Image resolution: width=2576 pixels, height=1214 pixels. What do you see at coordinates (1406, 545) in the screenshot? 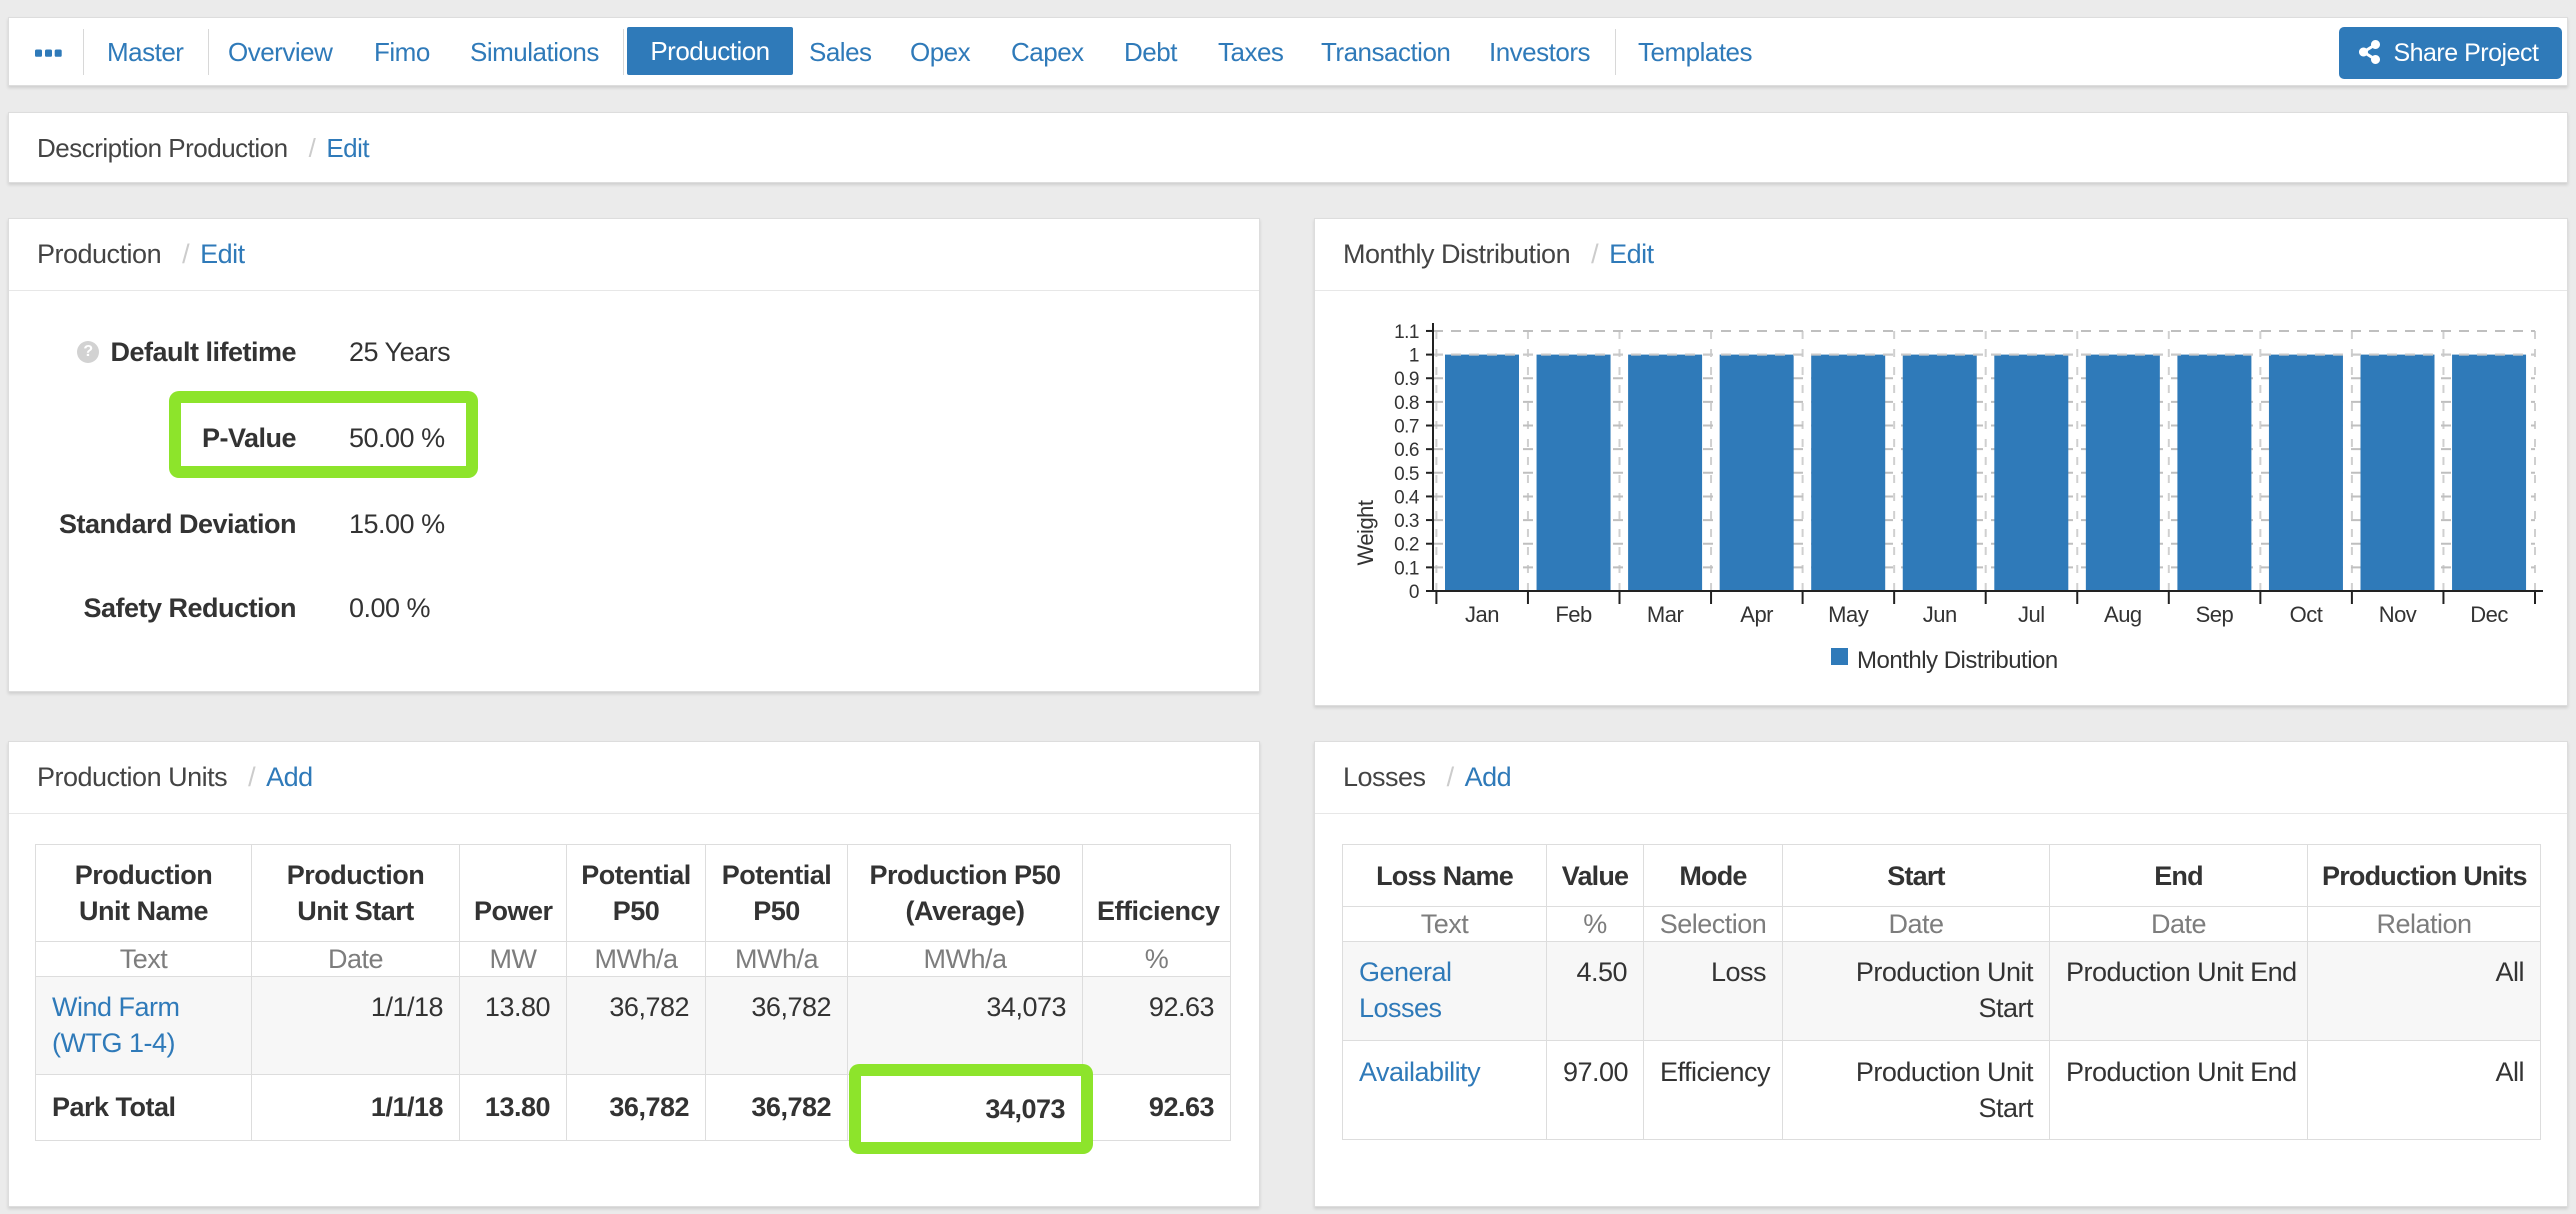
I see `svg-text: 0.2` at bounding box center [1406, 545].